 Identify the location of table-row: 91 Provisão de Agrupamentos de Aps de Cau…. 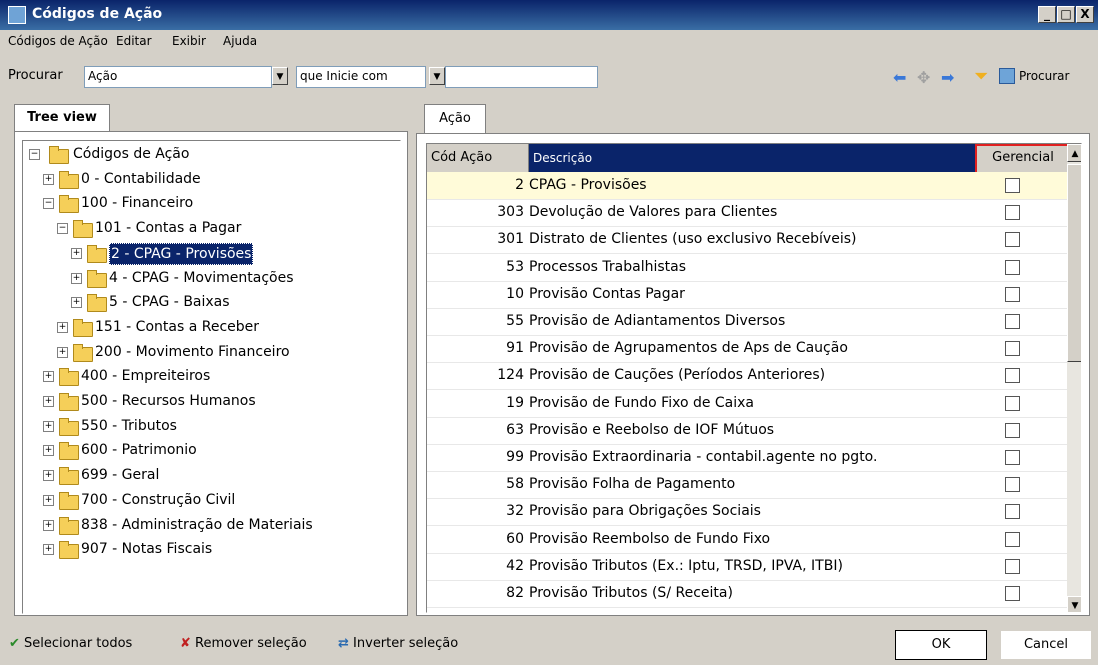
(747, 349).